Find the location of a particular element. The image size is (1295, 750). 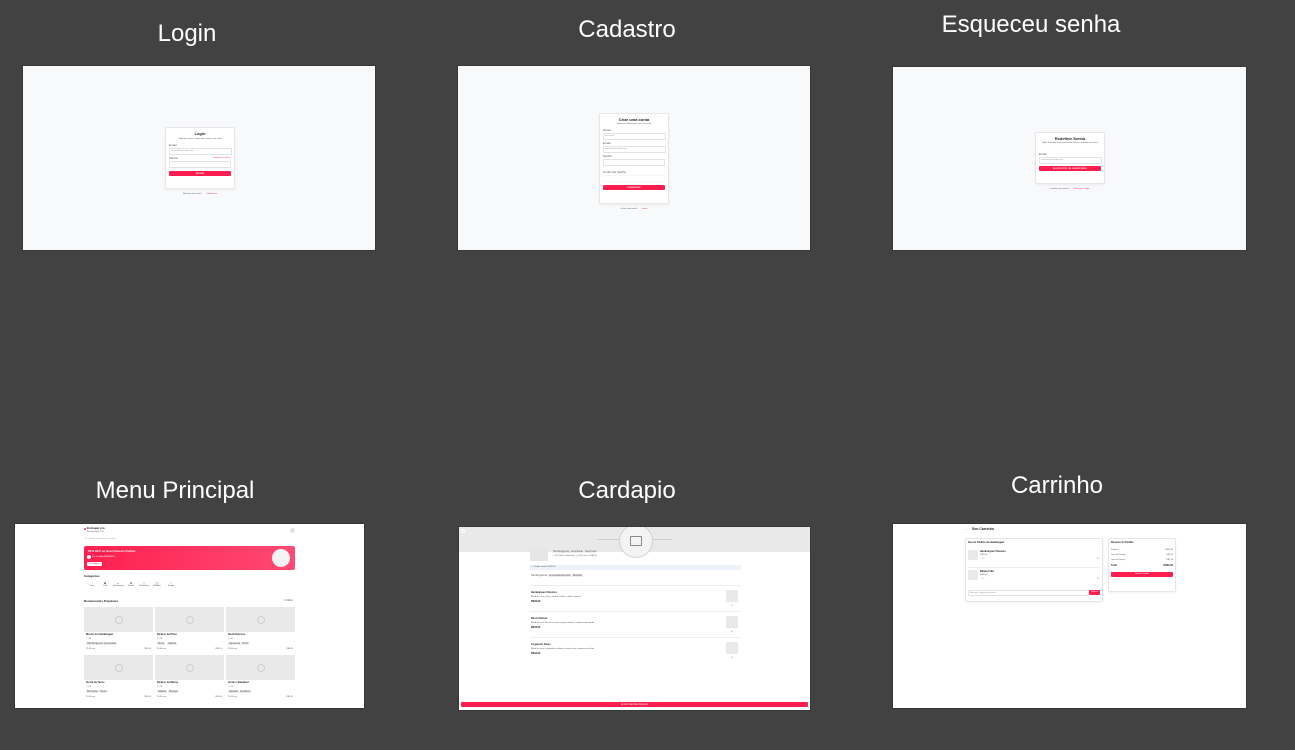

category-salada: ❀ Salada is located at coordinates (131, 585).